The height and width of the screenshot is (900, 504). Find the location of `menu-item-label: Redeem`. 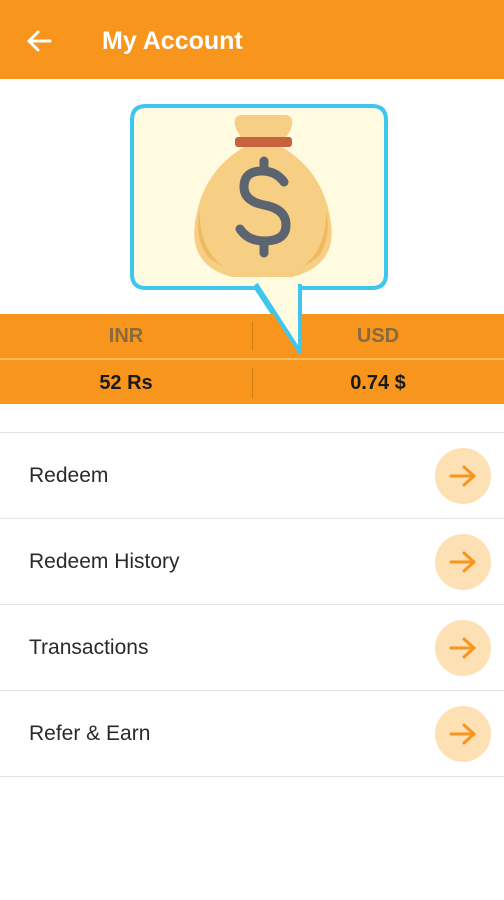

menu-item-label: Redeem is located at coordinates (69, 475).